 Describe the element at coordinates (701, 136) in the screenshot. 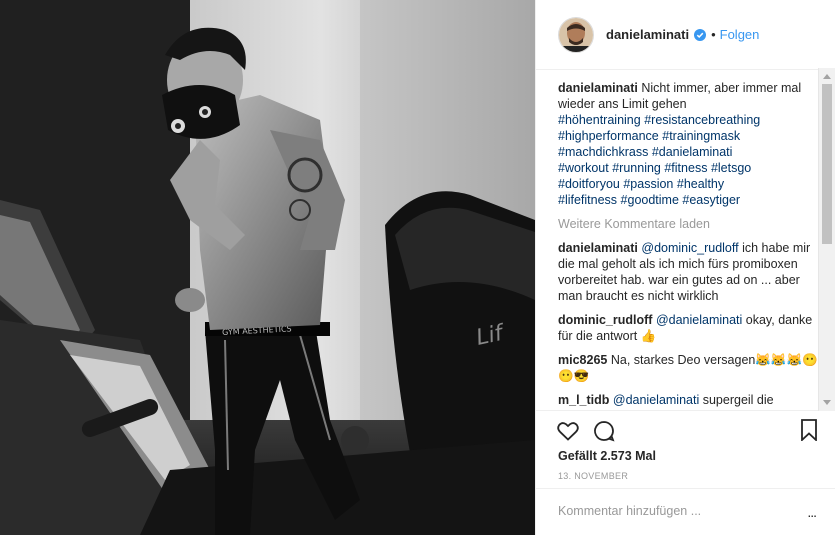

I see `hashtag: #trainingmask` at that location.